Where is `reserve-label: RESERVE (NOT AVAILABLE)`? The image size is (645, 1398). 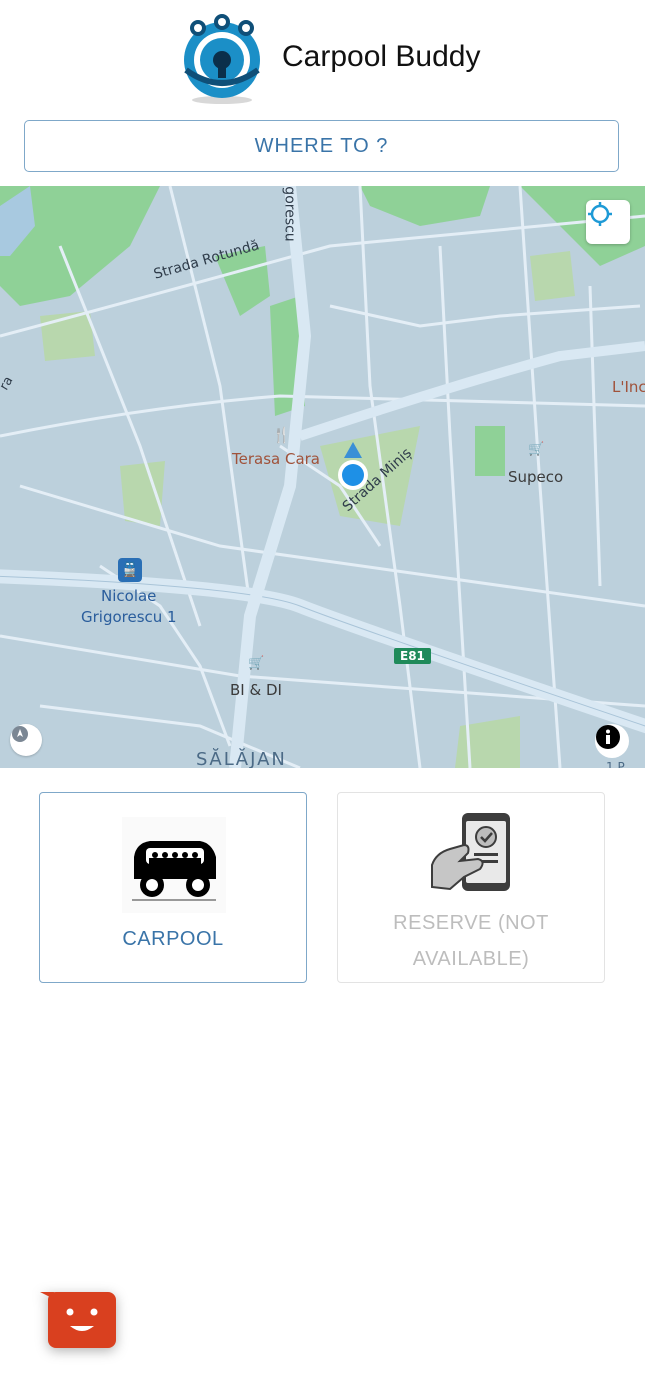 reserve-label: RESERVE (NOT AVAILABLE) is located at coordinates (471, 941).